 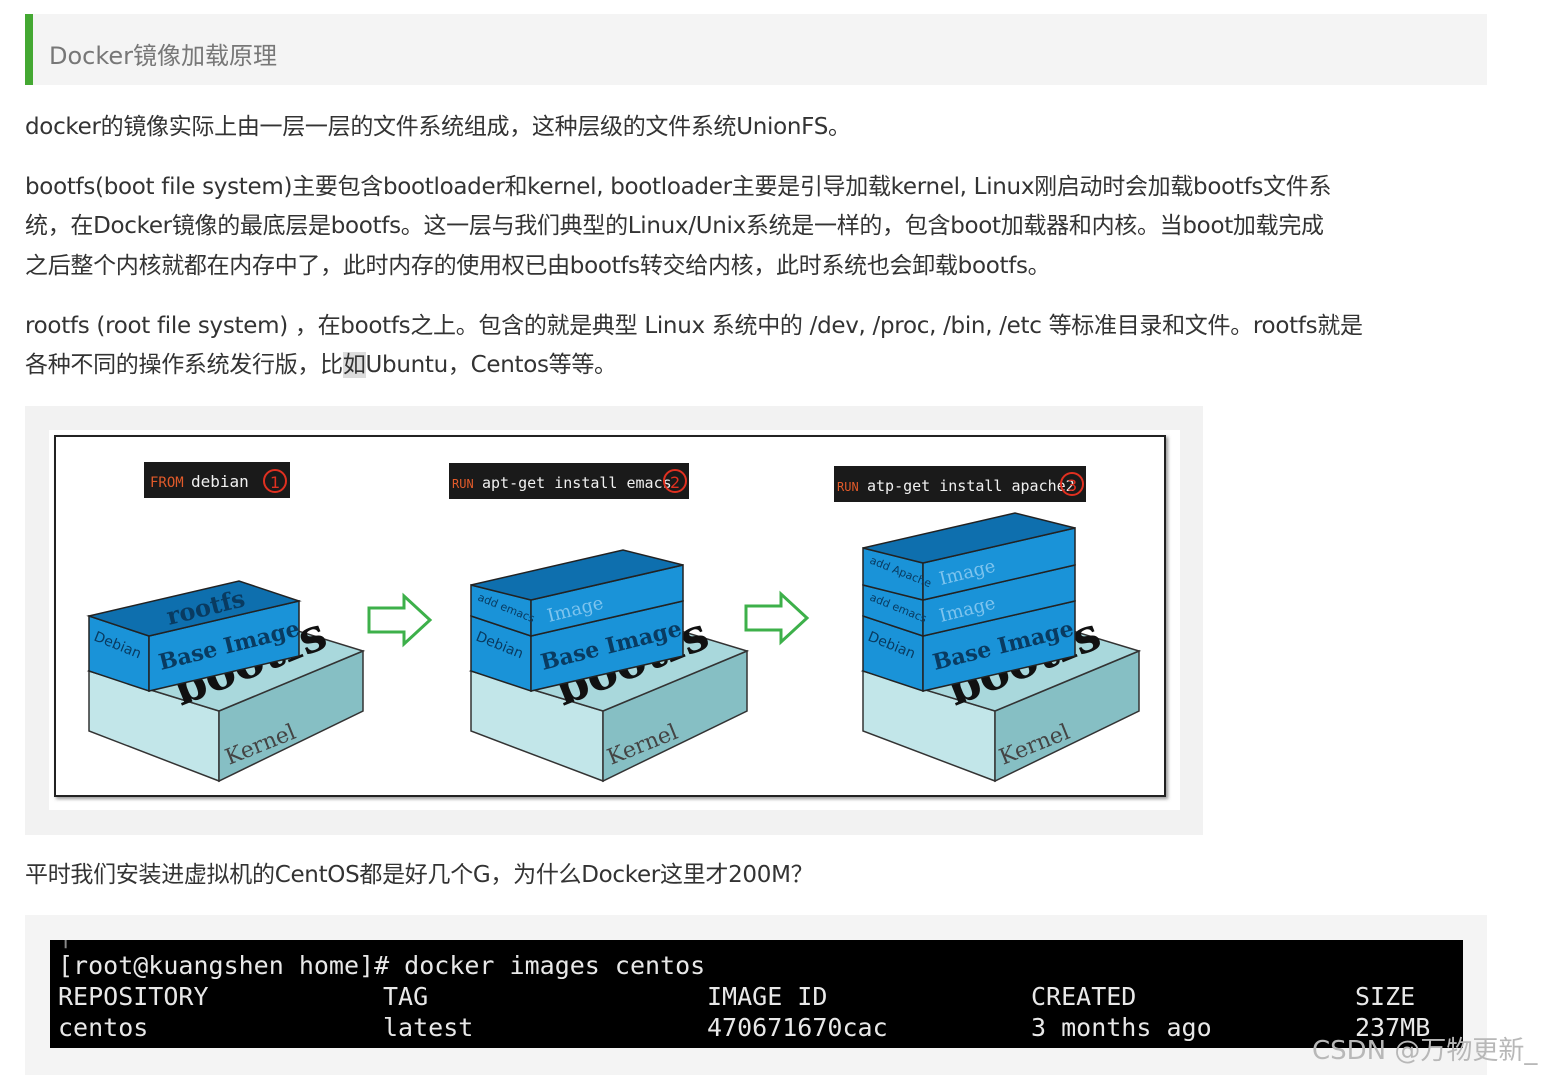 I want to click on terminal-header-row: REPOSITORY TAG IMAGE ID CREATED SIZE, so click(x=758, y=996).